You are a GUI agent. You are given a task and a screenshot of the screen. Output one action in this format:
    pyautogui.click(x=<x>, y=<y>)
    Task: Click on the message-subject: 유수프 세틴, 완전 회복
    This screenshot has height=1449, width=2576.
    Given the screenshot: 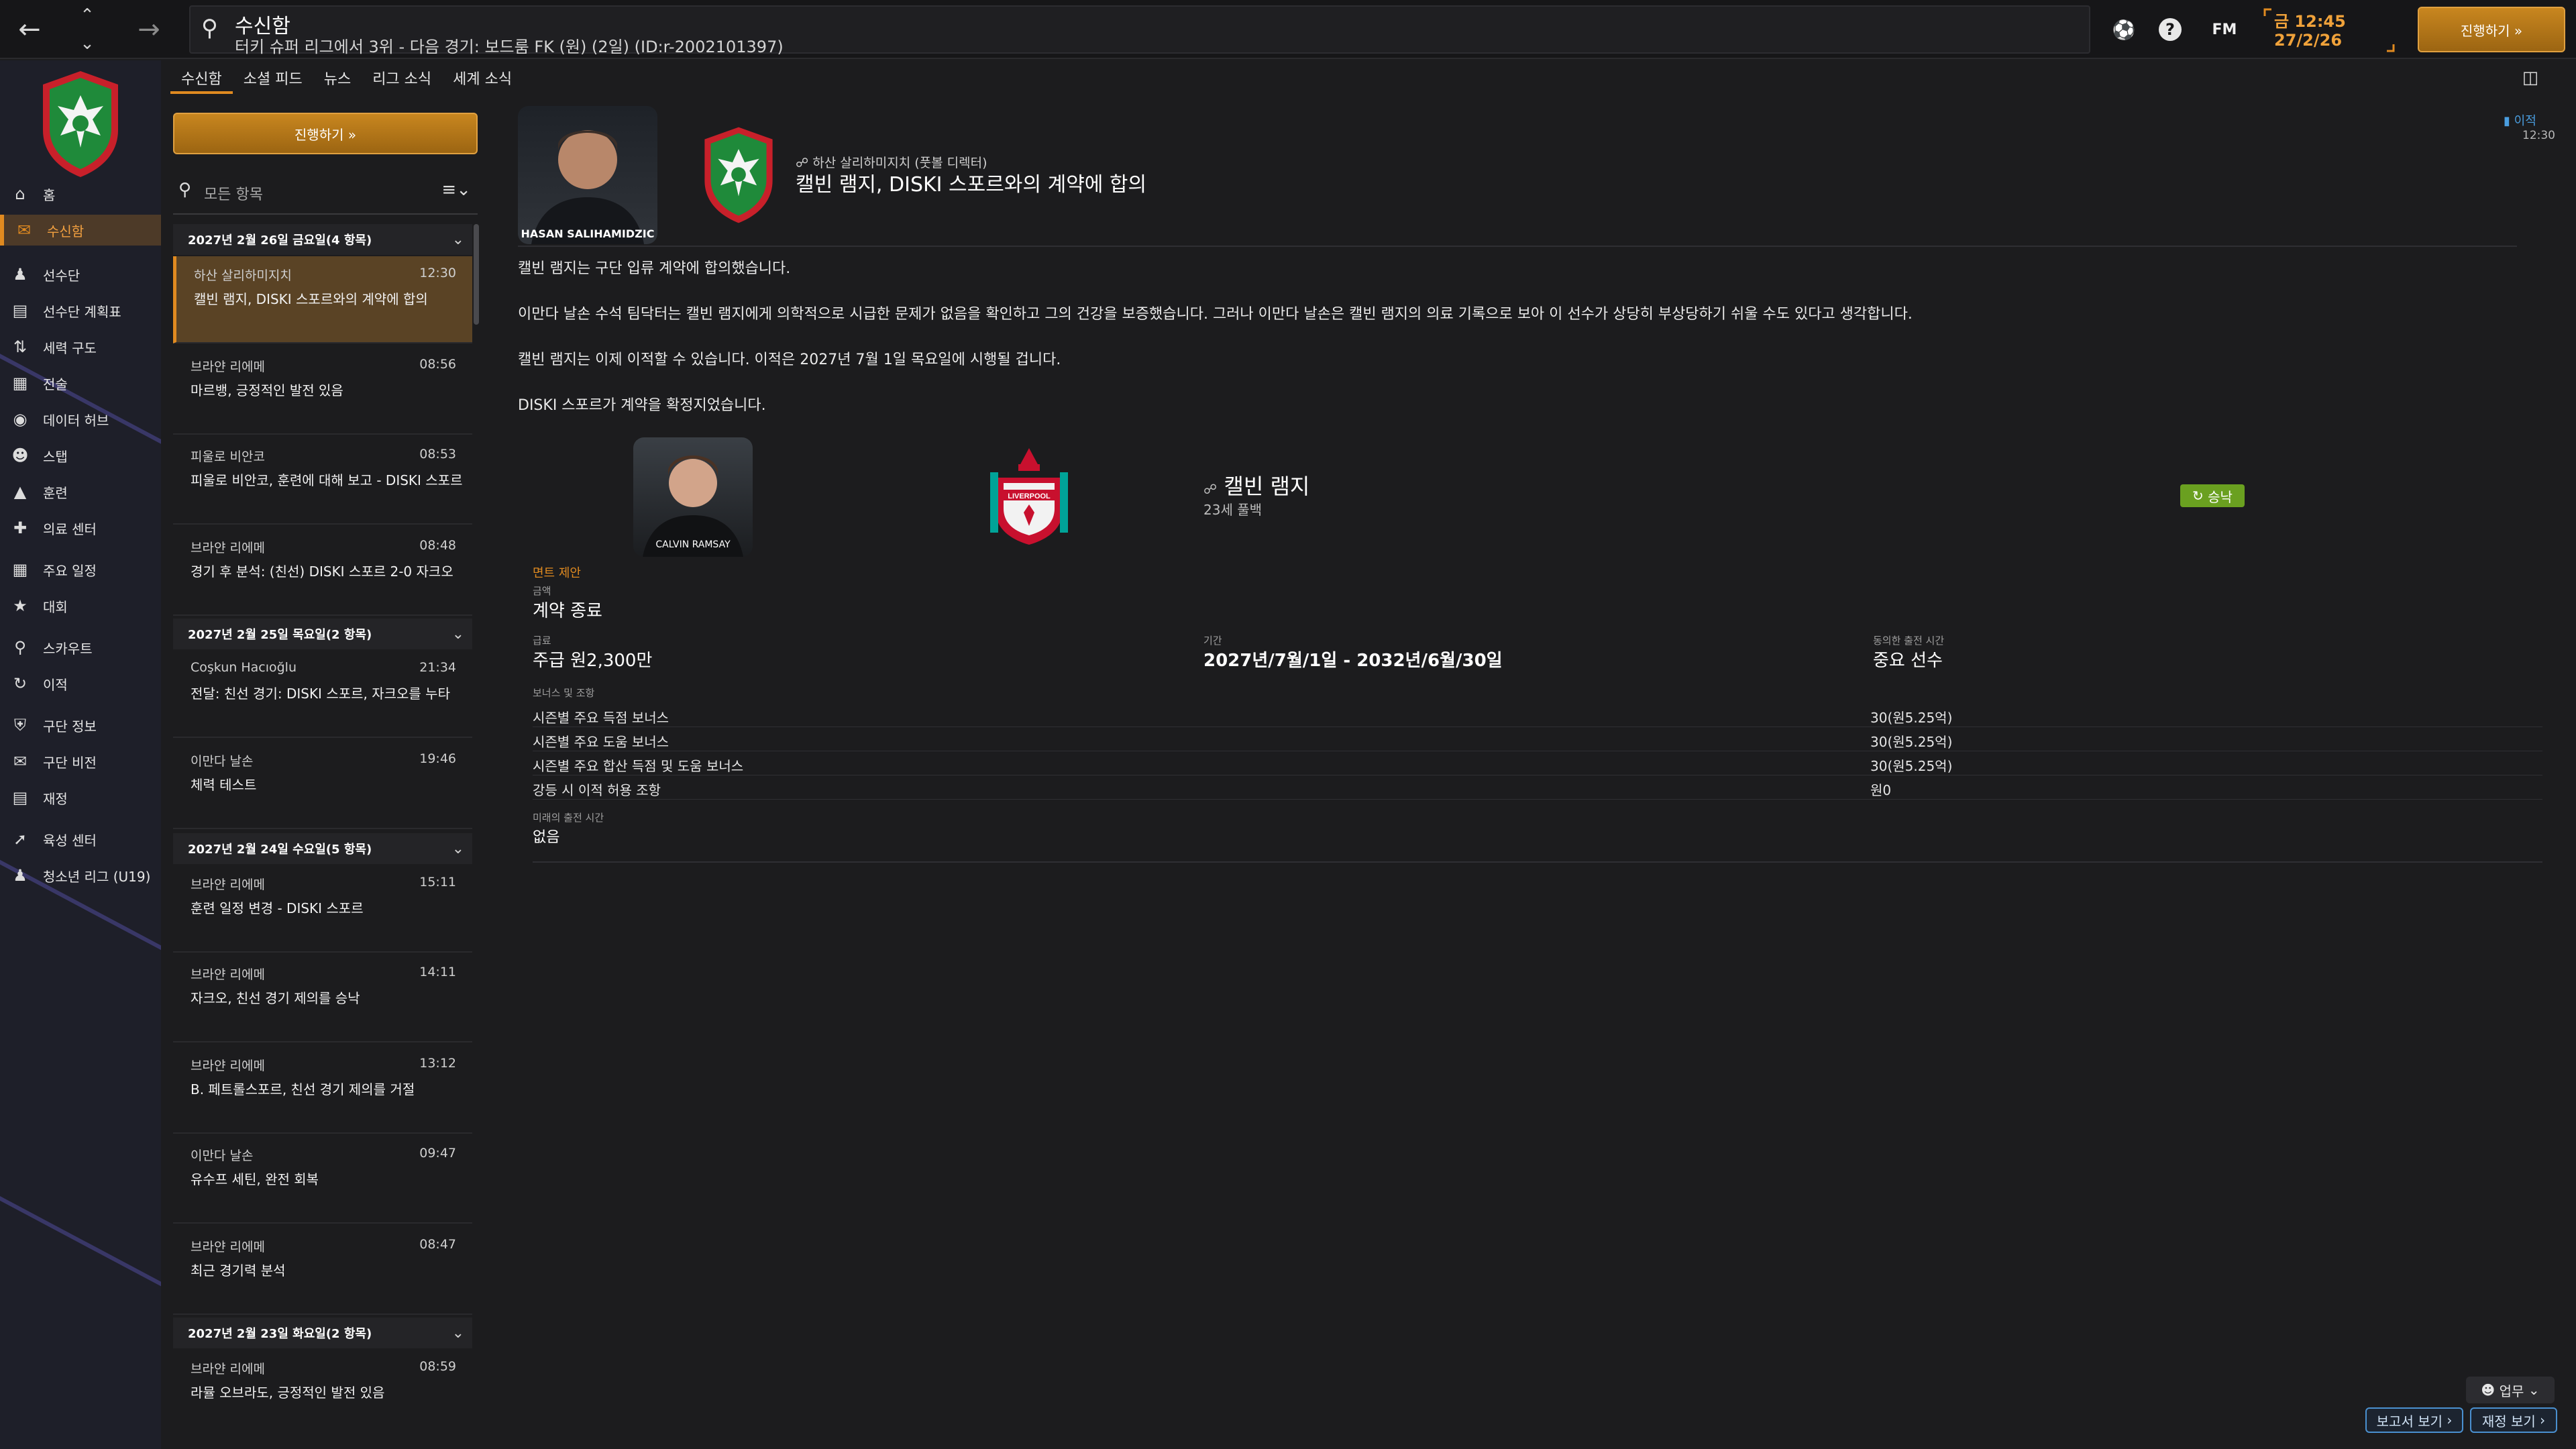 What is the action you would take?
    pyautogui.click(x=255, y=1179)
    